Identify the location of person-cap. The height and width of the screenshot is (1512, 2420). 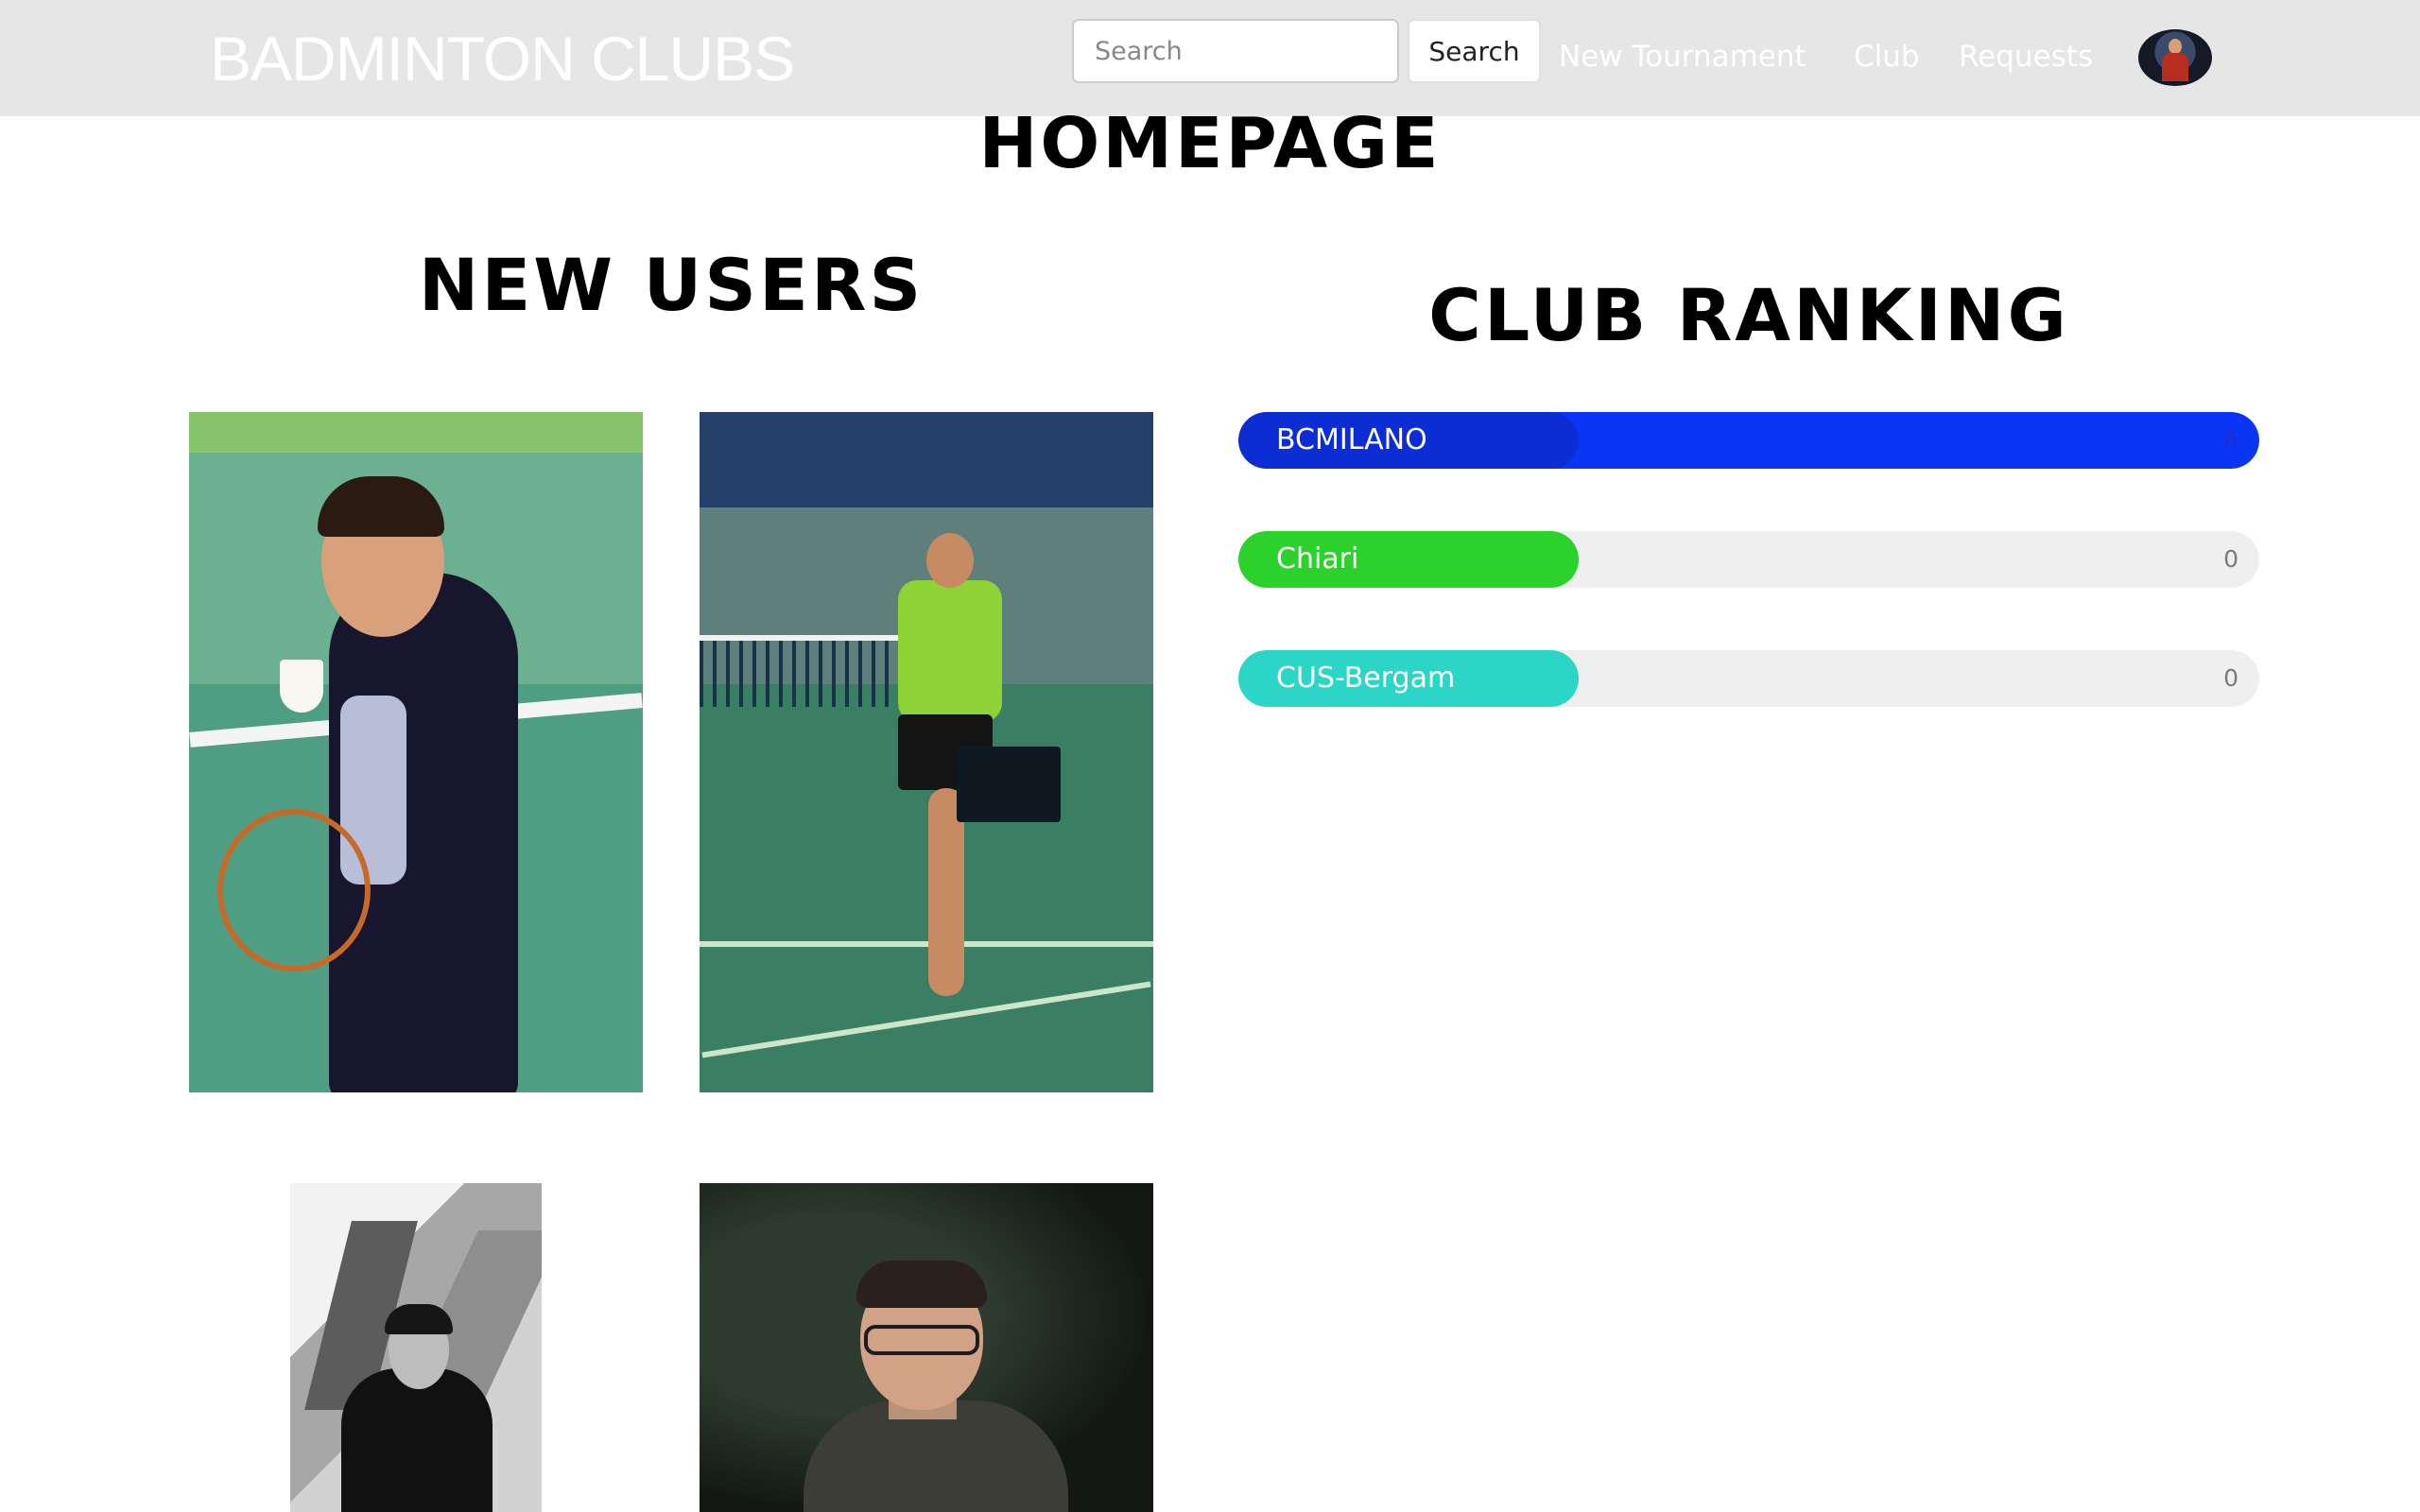
(419, 1319).